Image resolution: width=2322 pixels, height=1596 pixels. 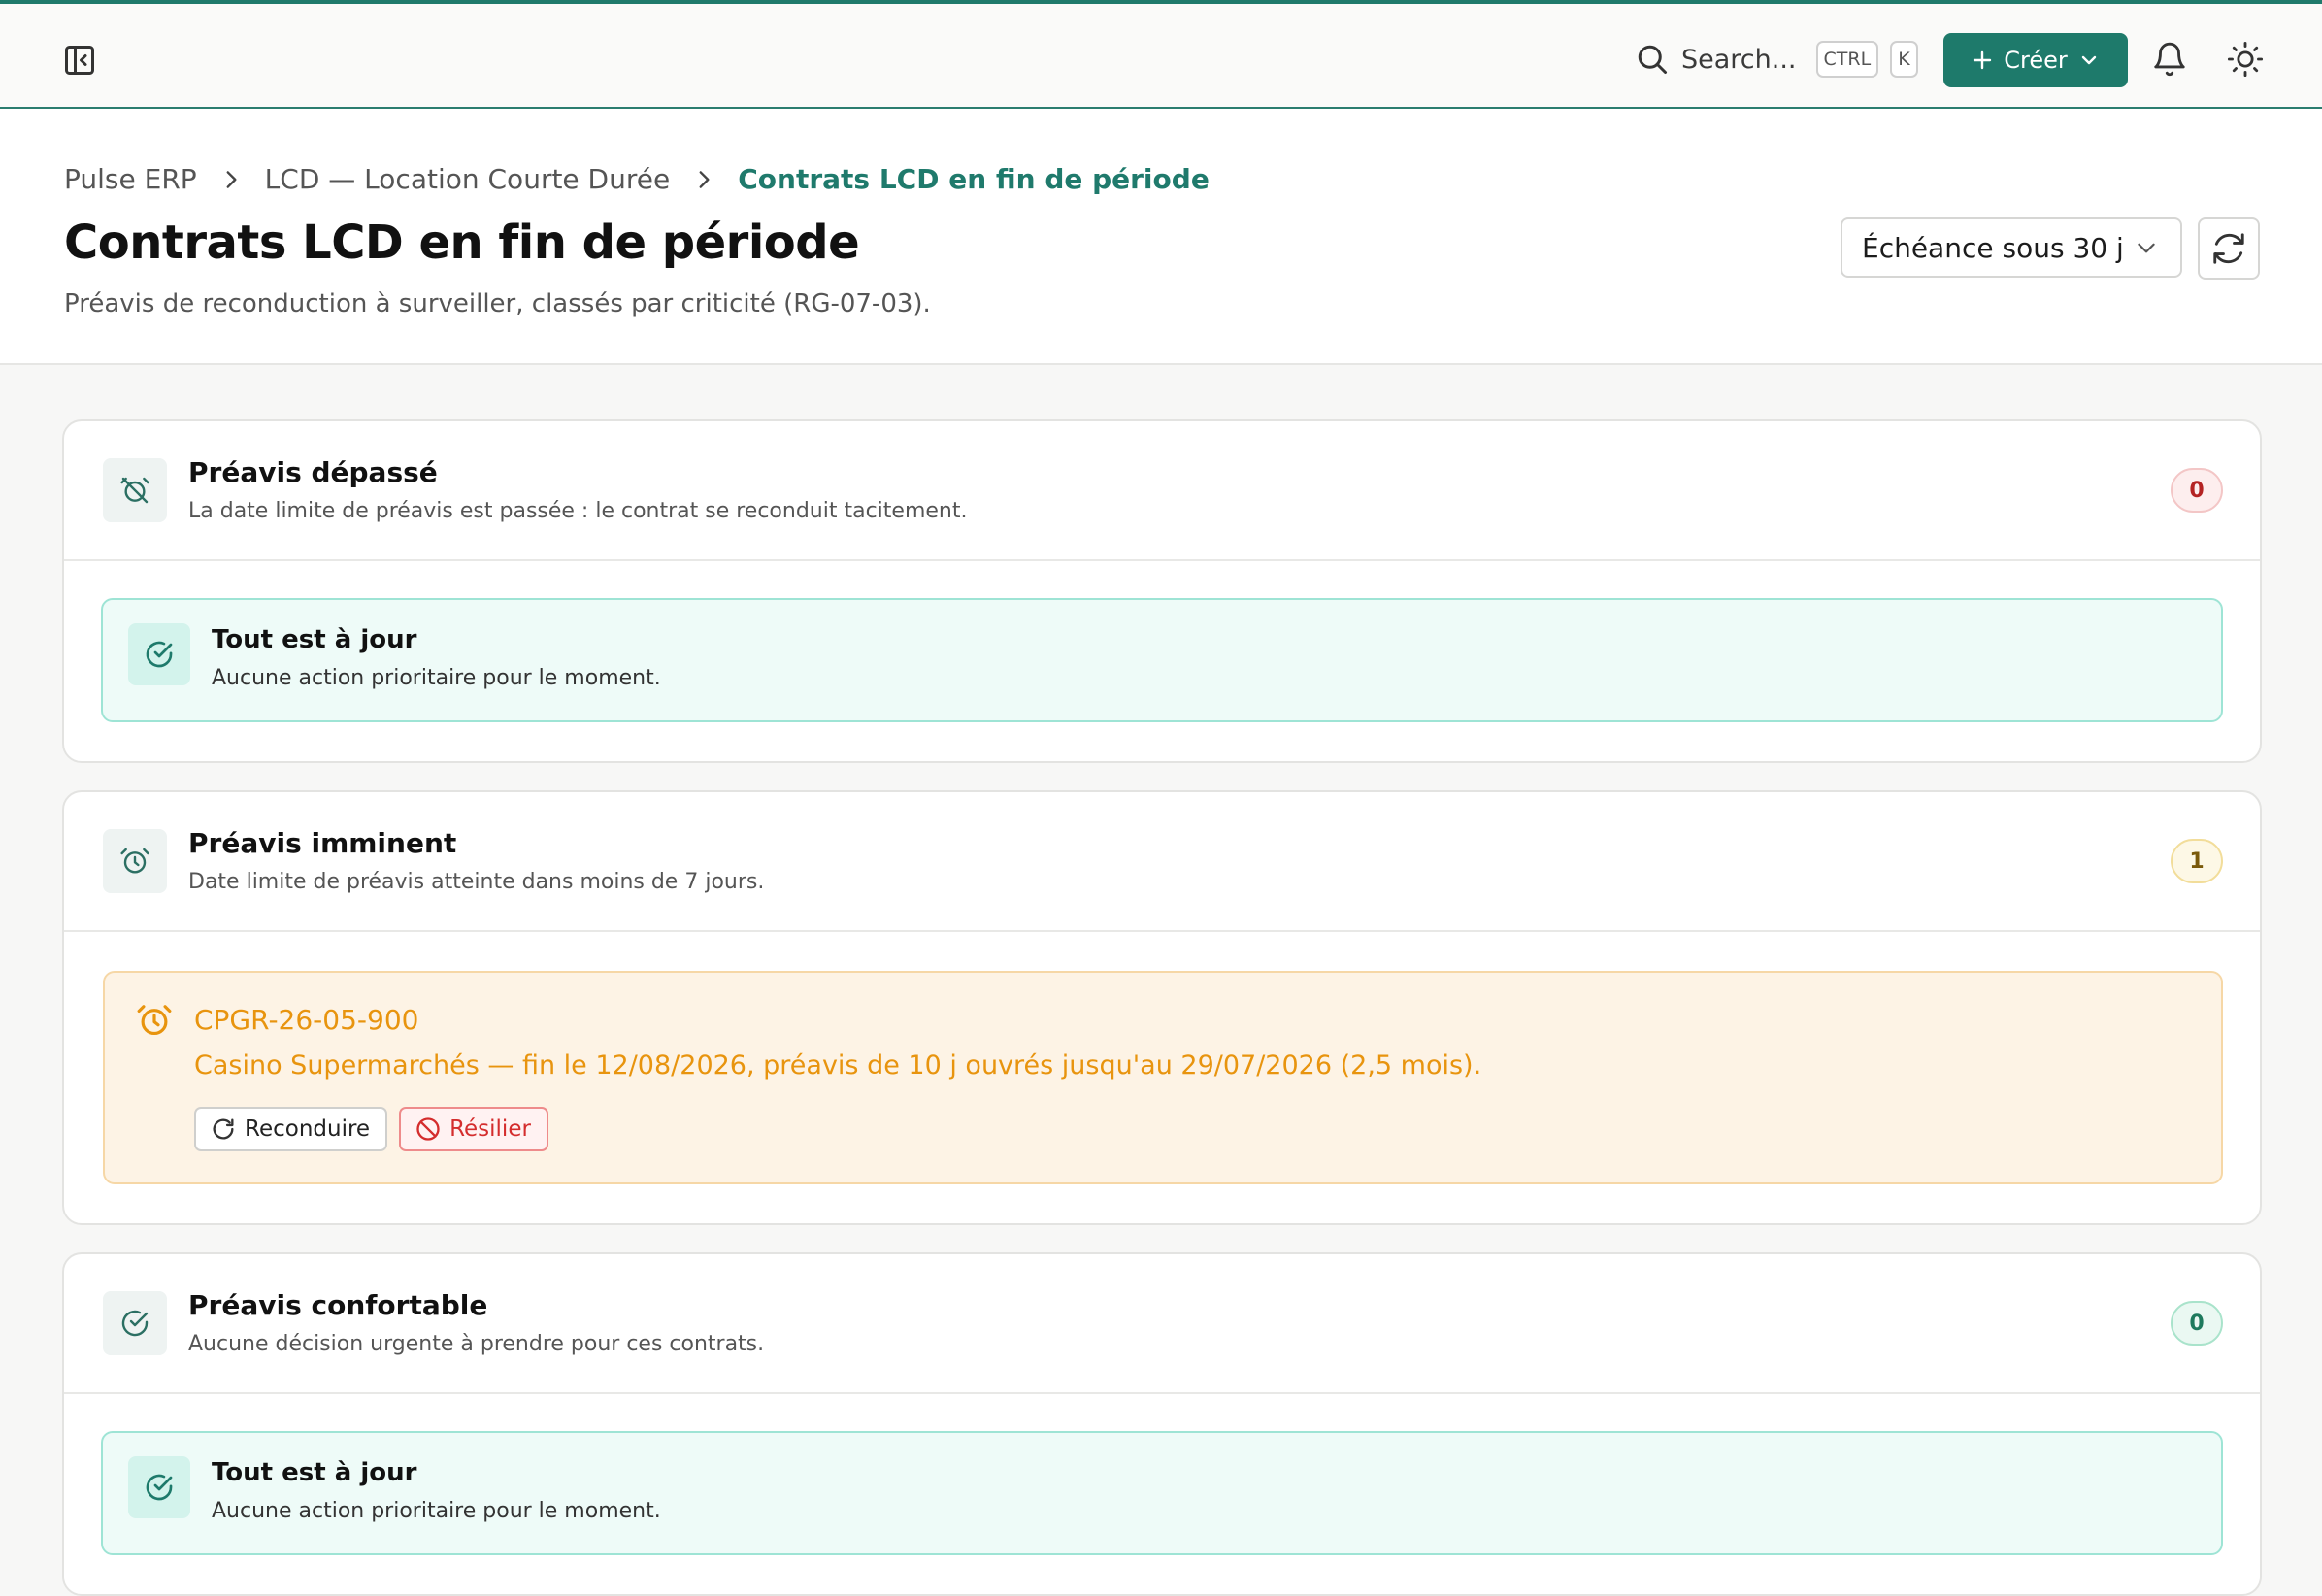 I want to click on period-filter-select: Échéance sous 30 j, so click(x=2012, y=247).